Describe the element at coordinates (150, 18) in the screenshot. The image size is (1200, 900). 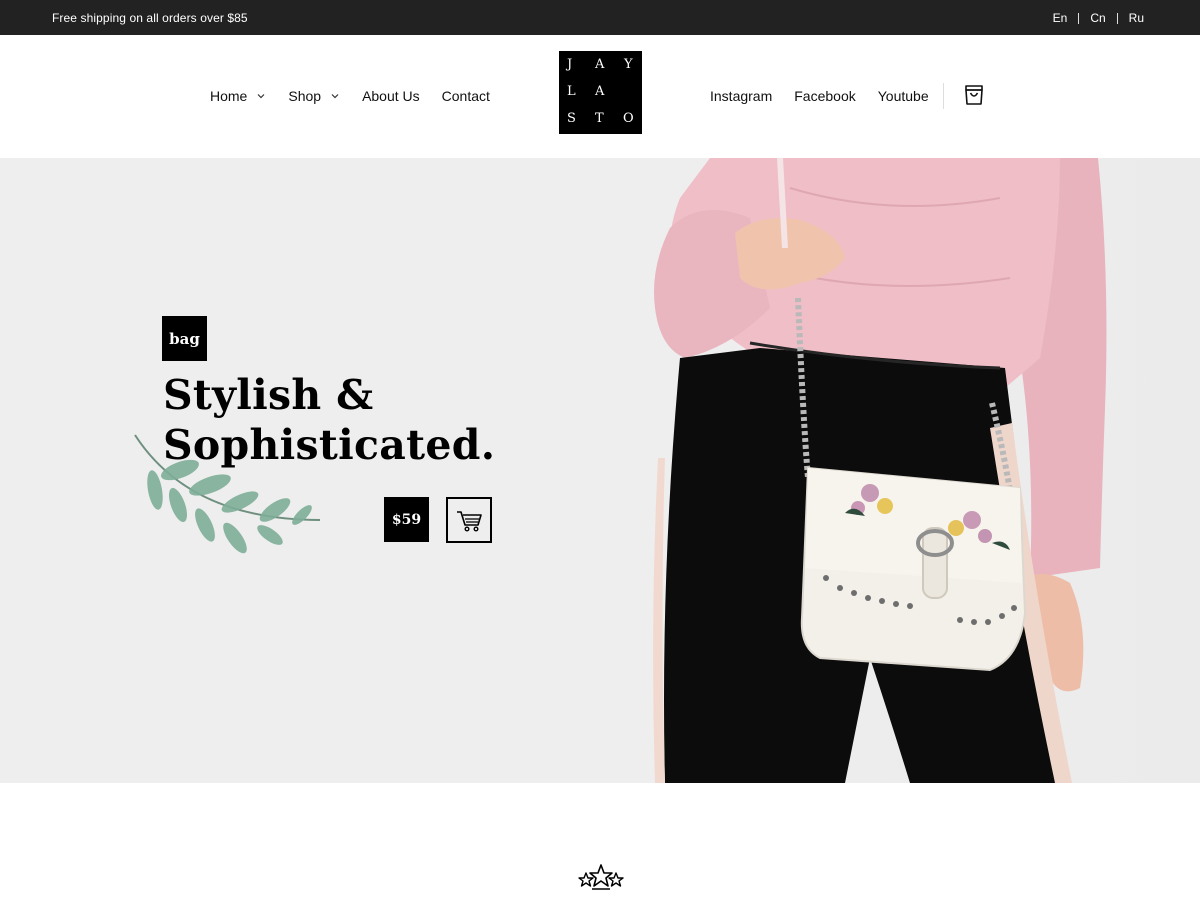
I see `free-shipping-text: Free shipping on all orders over $85` at that location.